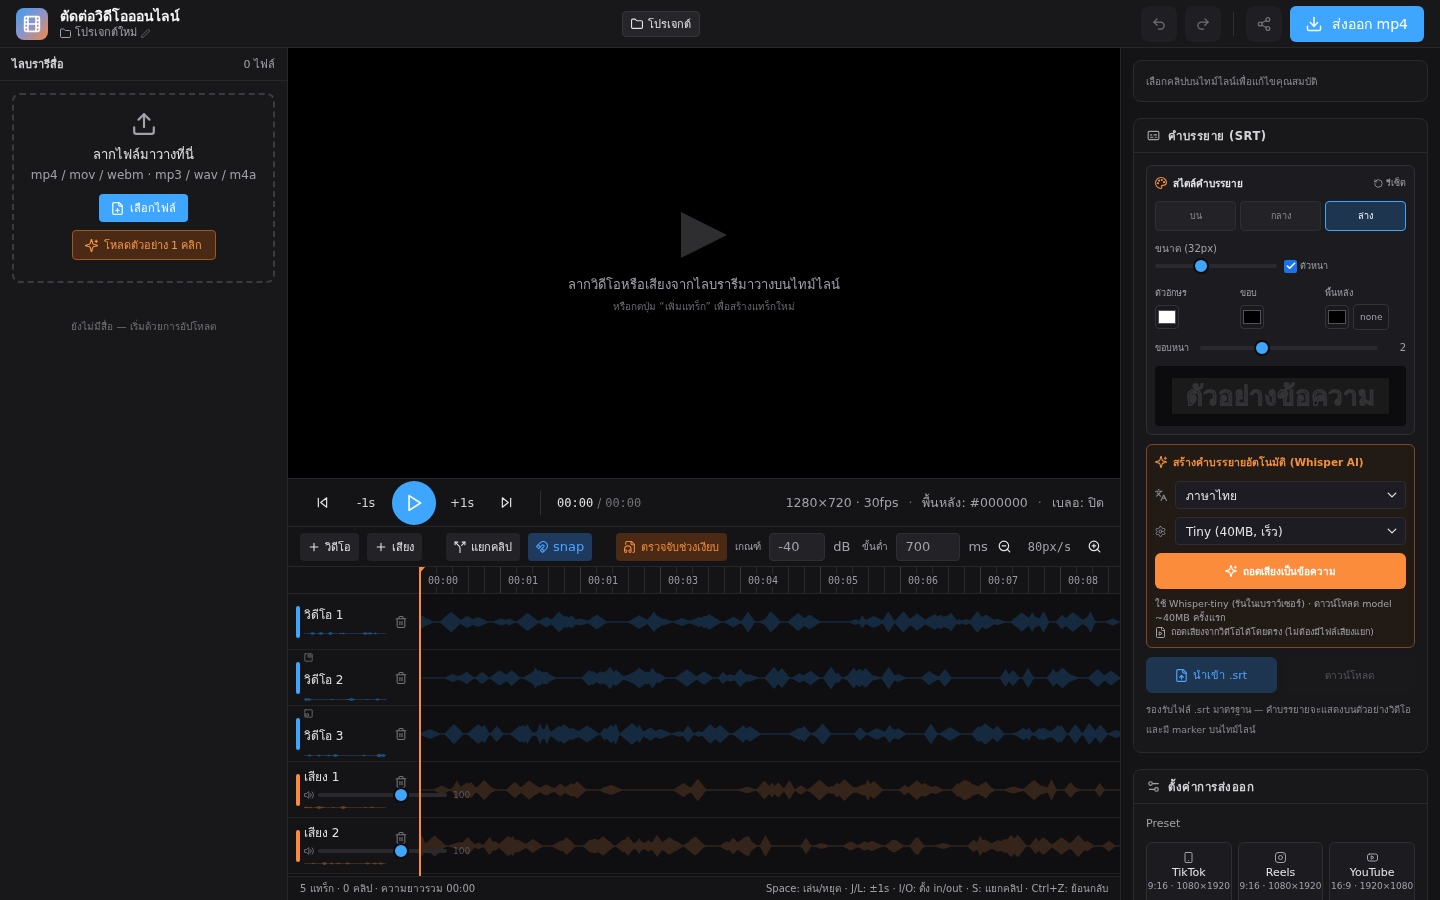 This screenshot has width=1440, height=900. Describe the element at coordinates (683, 580) in the screenshot. I see `time-tick: 00:03` at that location.